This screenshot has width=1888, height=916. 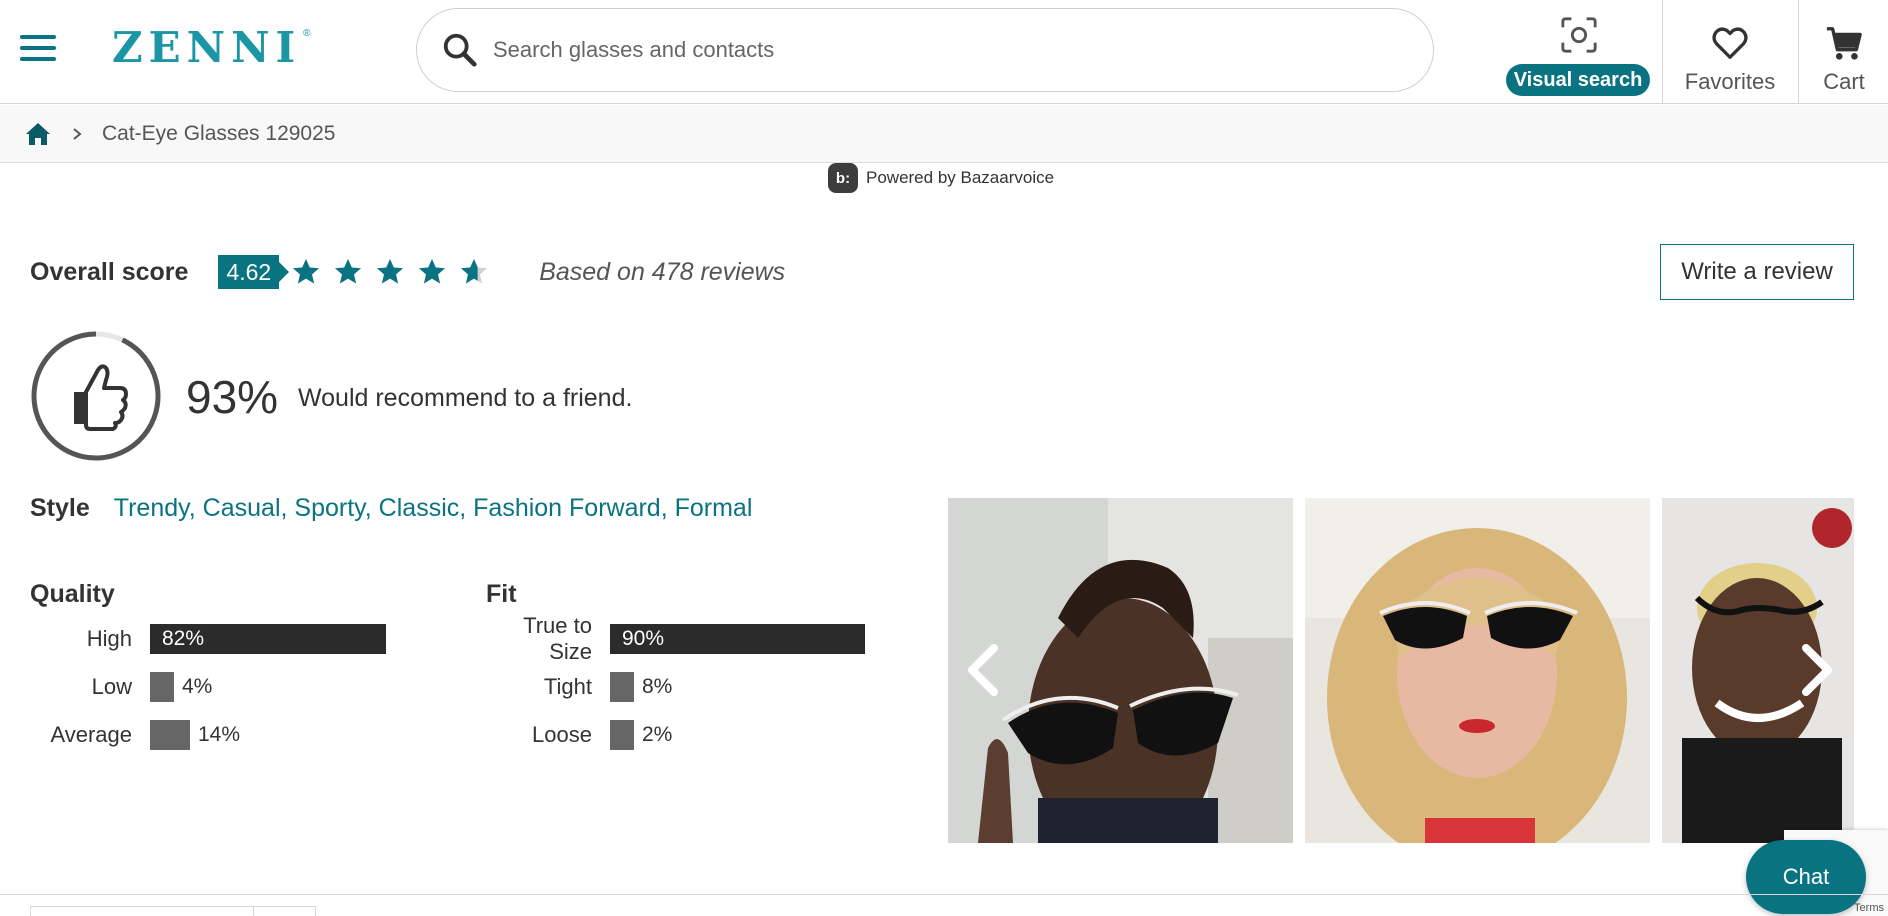 What do you see at coordinates (109, 271) in the screenshot?
I see `overall-score-label: Overall score` at bounding box center [109, 271].